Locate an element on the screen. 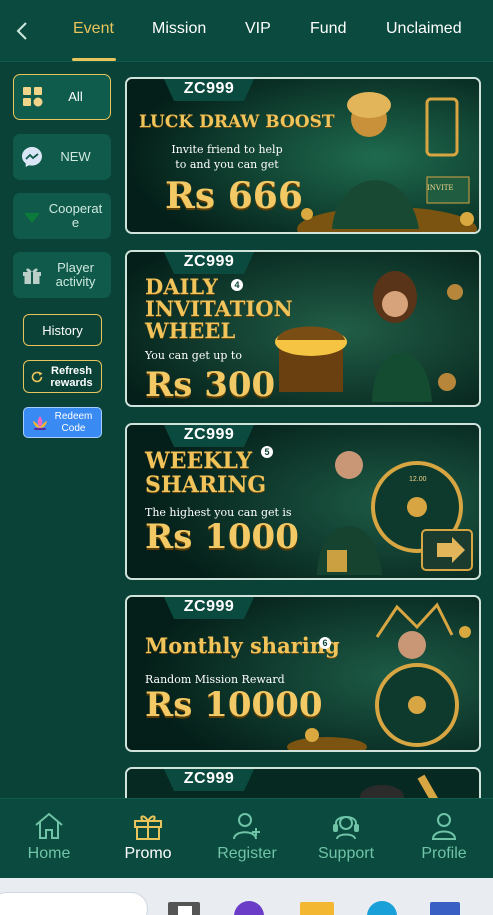  tab-fund: Fund is located at coordinates (328, 29).